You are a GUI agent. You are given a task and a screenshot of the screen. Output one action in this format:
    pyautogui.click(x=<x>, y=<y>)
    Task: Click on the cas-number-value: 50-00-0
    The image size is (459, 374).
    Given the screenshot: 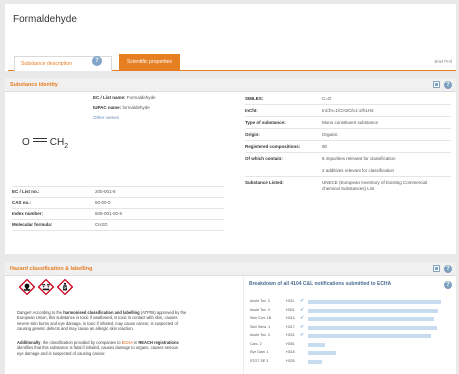 What is the action you would take?
    pyautogui.click(x=103, y=202)
    